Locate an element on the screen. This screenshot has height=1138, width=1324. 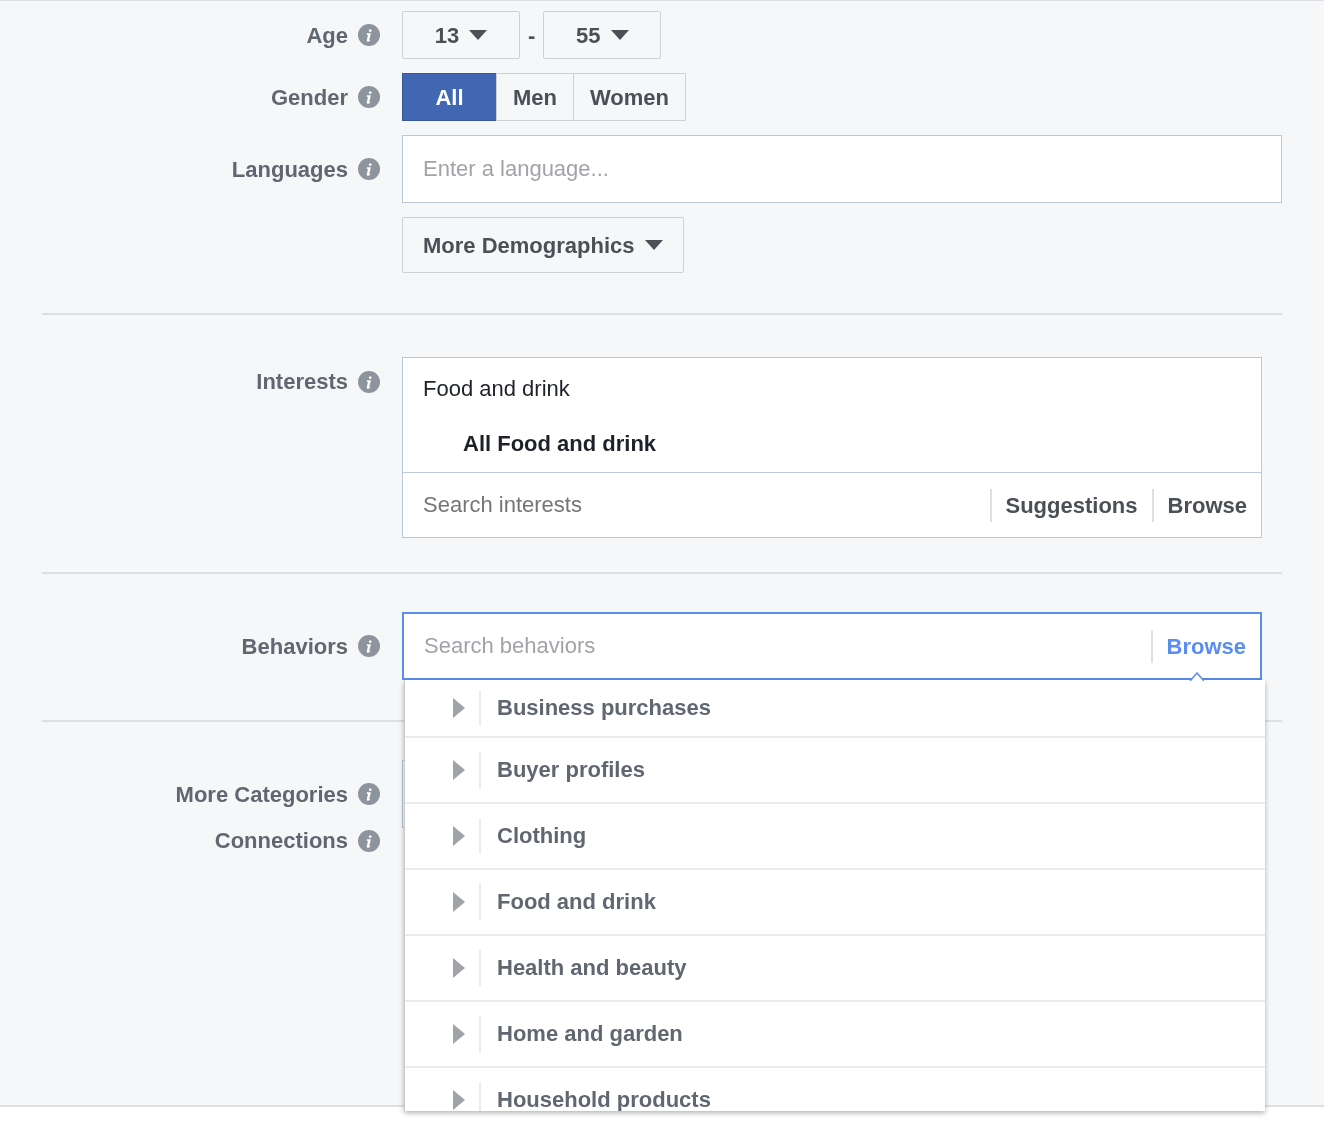
field-label: Interests is located at coordinates (302, 382).